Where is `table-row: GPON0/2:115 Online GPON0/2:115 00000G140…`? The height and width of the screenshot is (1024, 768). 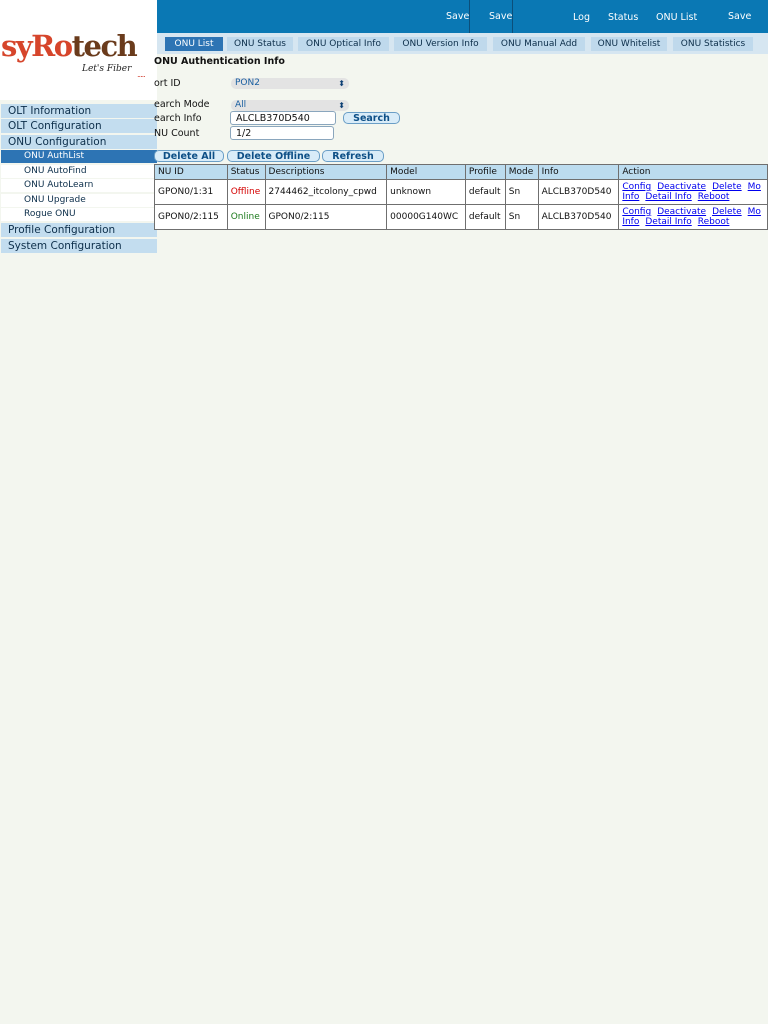 table-row: GPON0/2:115 Online GPON0/2:115 00000G140… is located at coordinates (461, 217).